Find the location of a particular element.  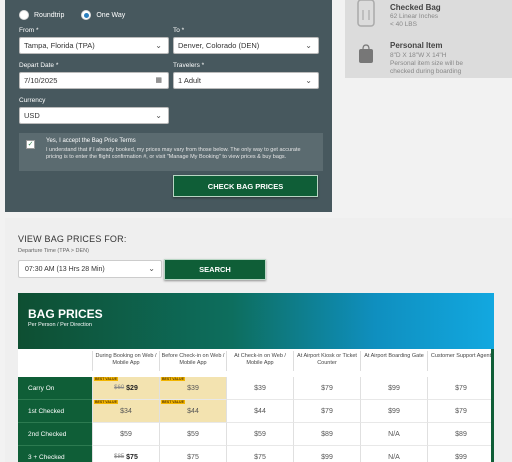

col-head-boarding-gate: At Airport Boarding Gate is located at coordinates (393, 361).